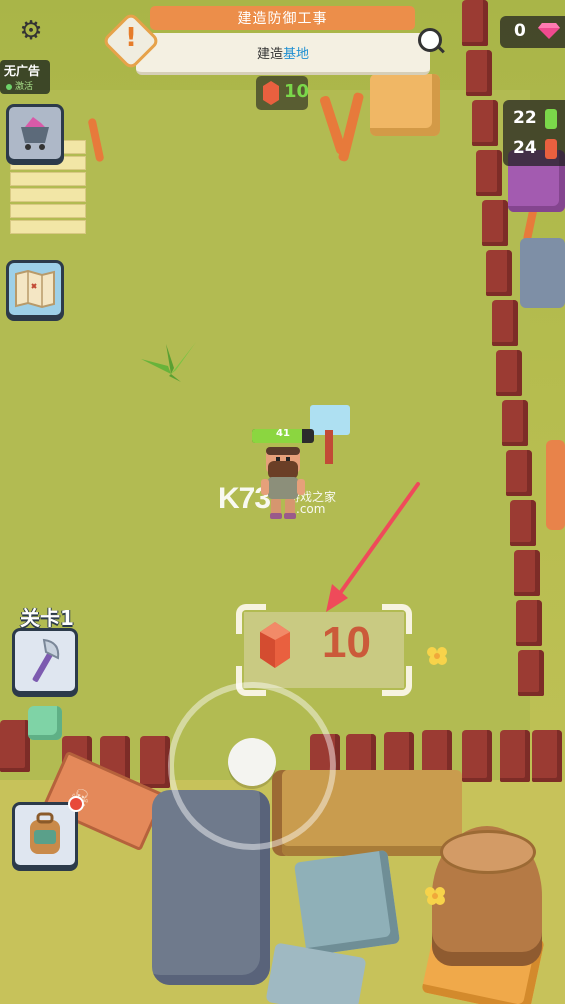 This screenshot has width=565, height=1004. I want to click on cart-icon, so click(35, 133).